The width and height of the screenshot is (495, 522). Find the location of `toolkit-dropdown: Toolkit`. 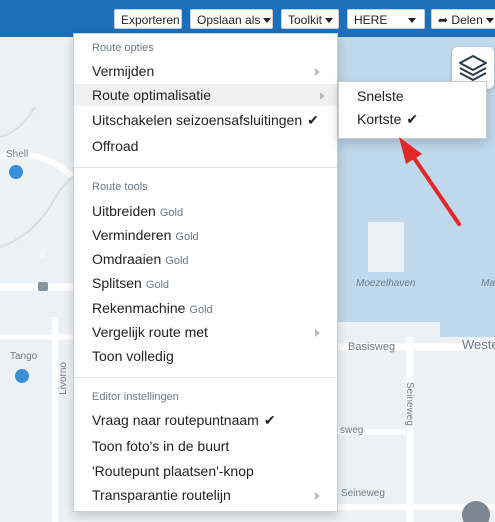

toolkit-dropdown: Toolkit is located at coordinates (310, 19).